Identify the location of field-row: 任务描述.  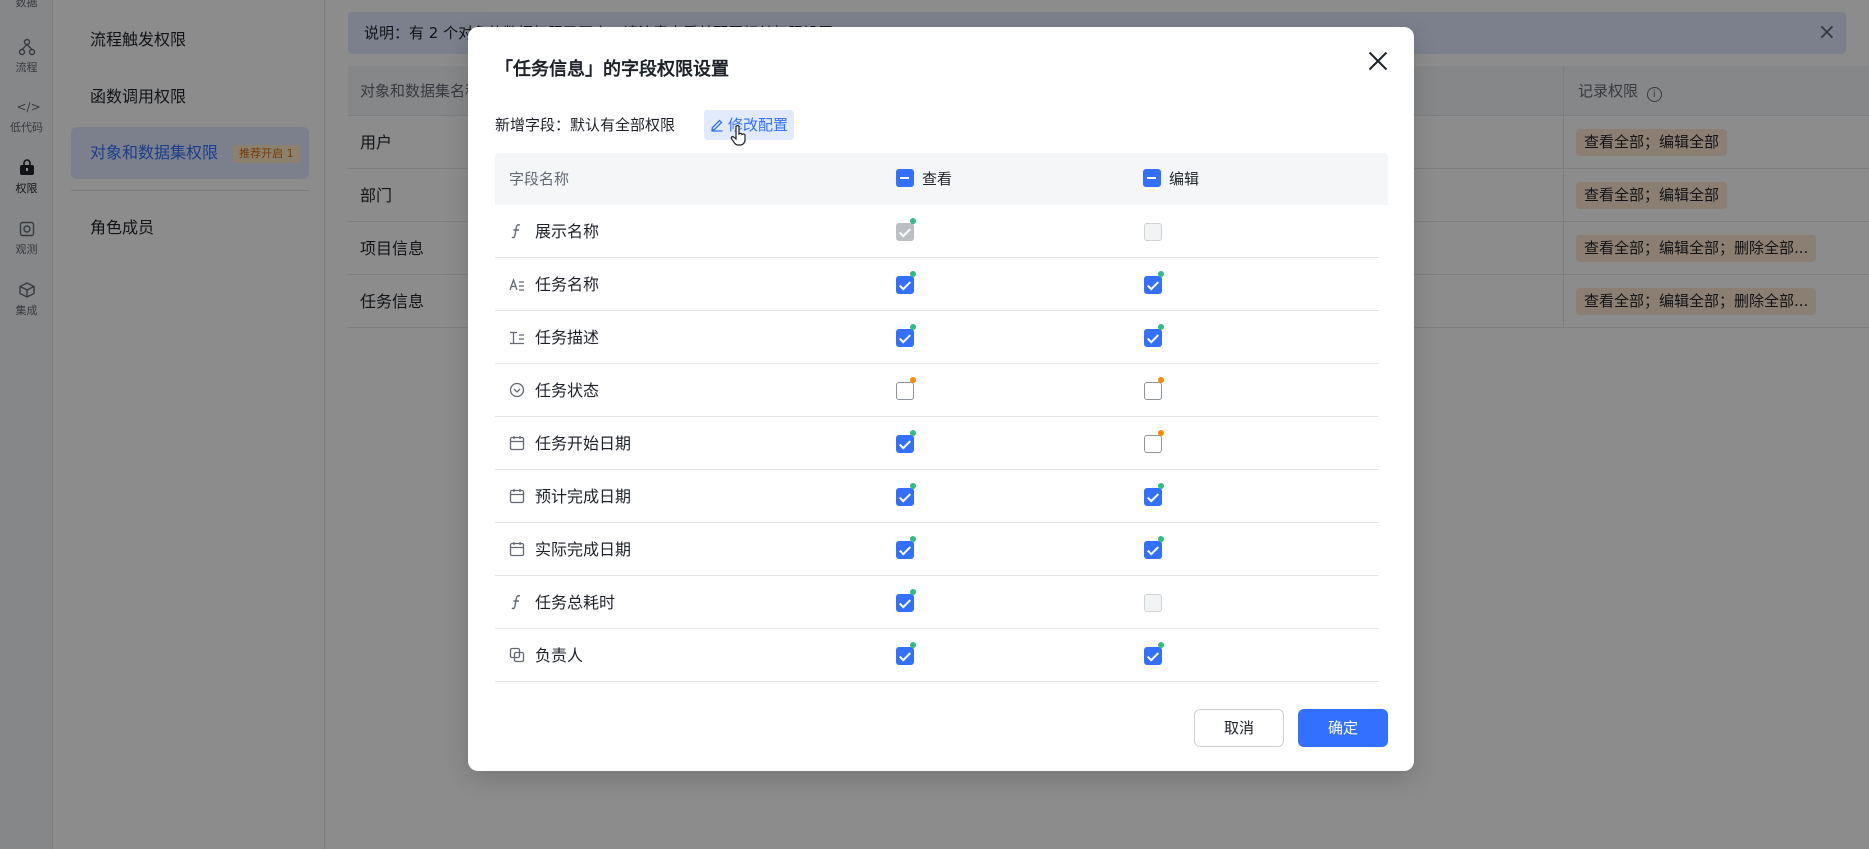
(937, 337).